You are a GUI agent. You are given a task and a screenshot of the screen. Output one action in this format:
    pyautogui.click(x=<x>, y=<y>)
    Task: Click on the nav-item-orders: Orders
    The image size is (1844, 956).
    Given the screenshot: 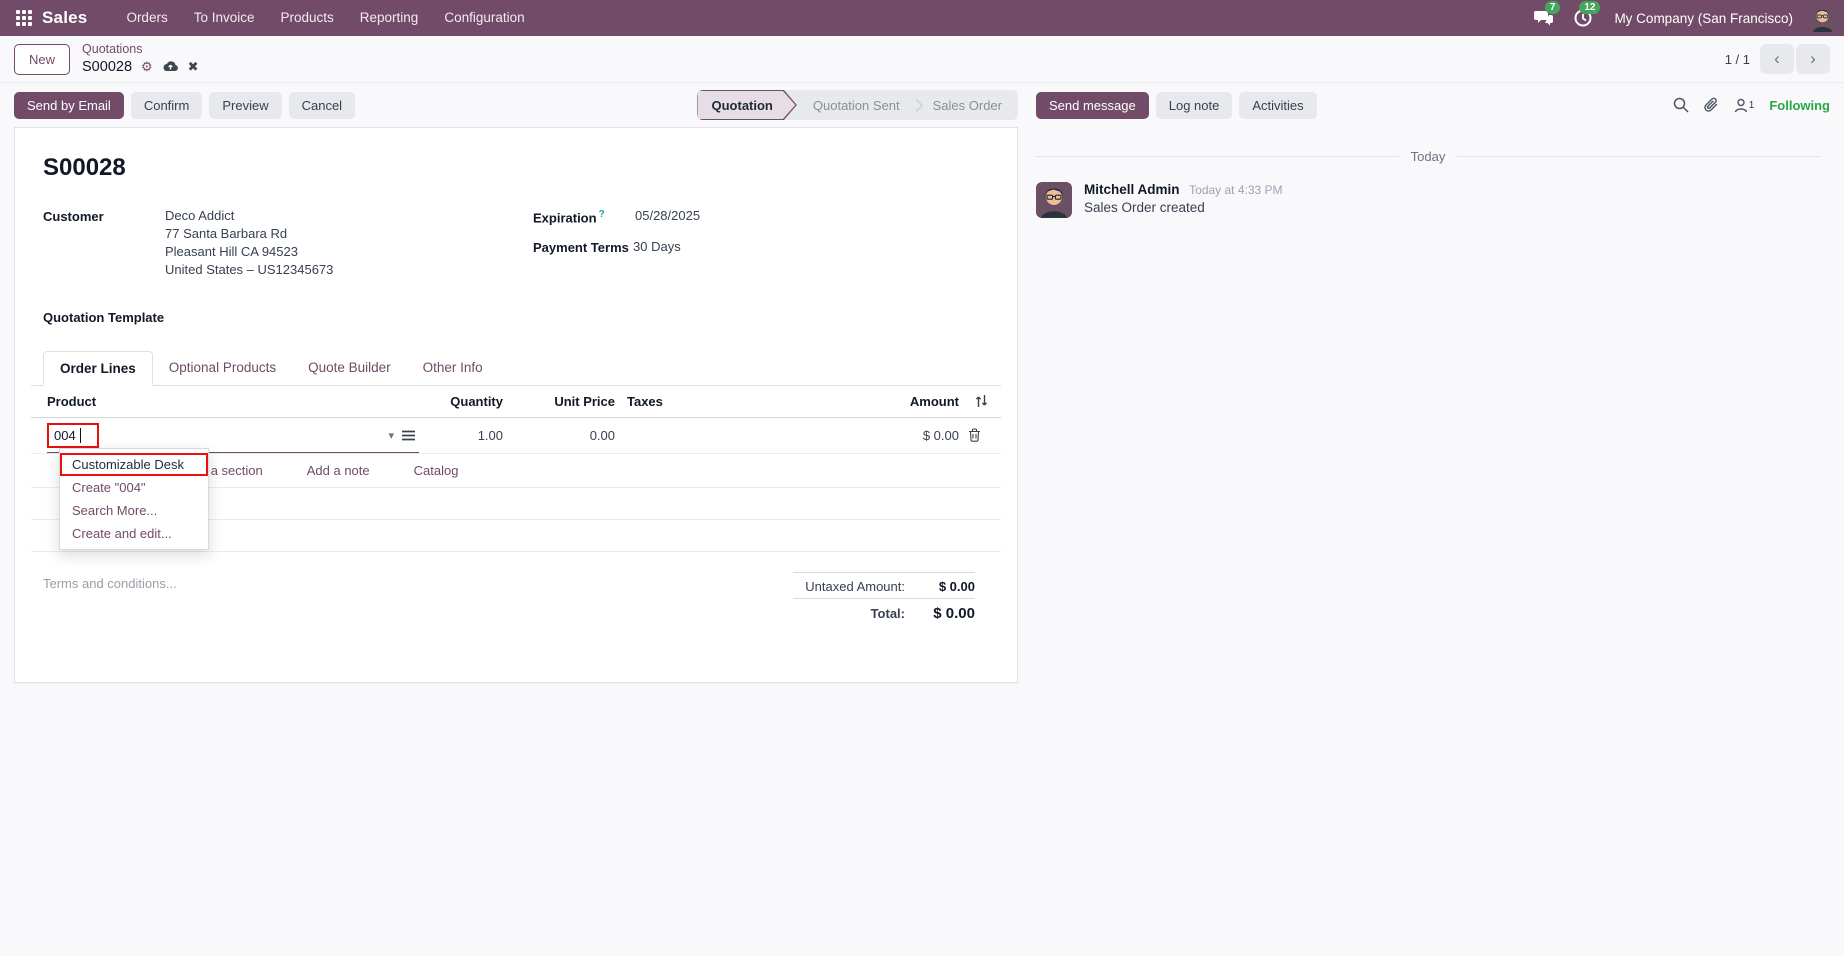 What is the action you would take?
    pyautogui.click(x=146, y=18)
    